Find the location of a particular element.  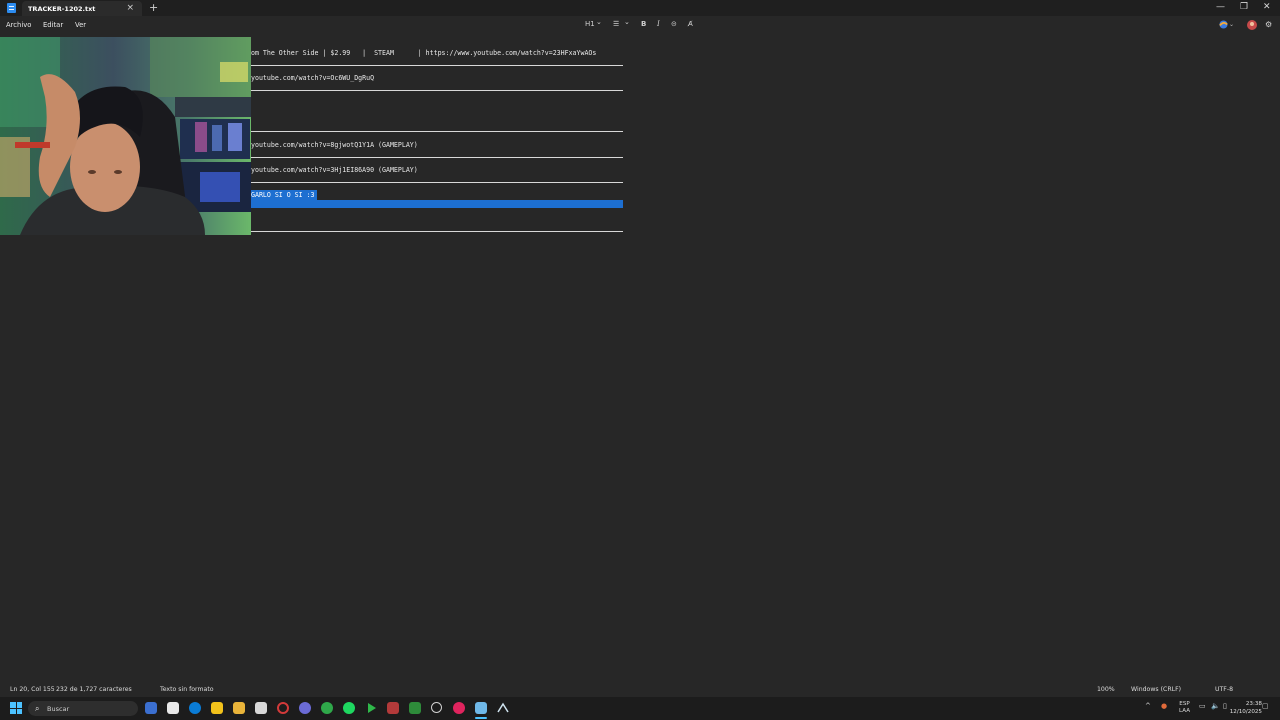

heading-dropdown: H1 is located at coordinates (590, 24).